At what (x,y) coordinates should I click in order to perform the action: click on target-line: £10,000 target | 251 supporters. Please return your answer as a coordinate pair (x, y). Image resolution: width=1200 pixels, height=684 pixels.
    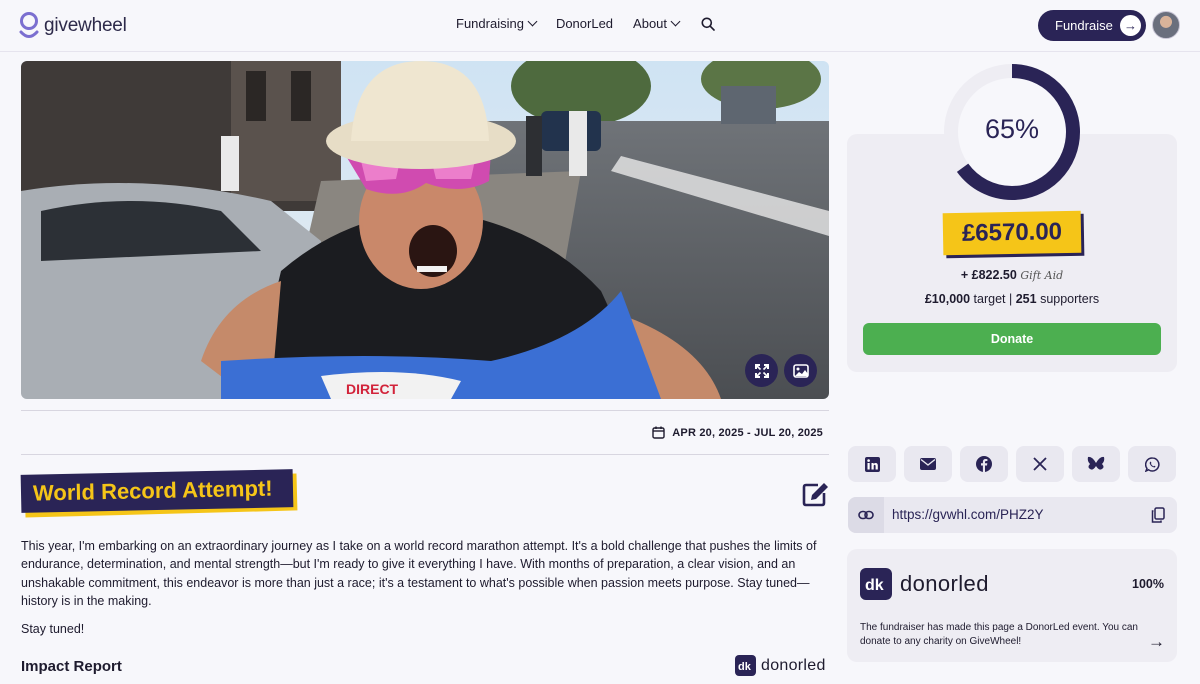
    Looking at the image, I should click on (1012, 299).